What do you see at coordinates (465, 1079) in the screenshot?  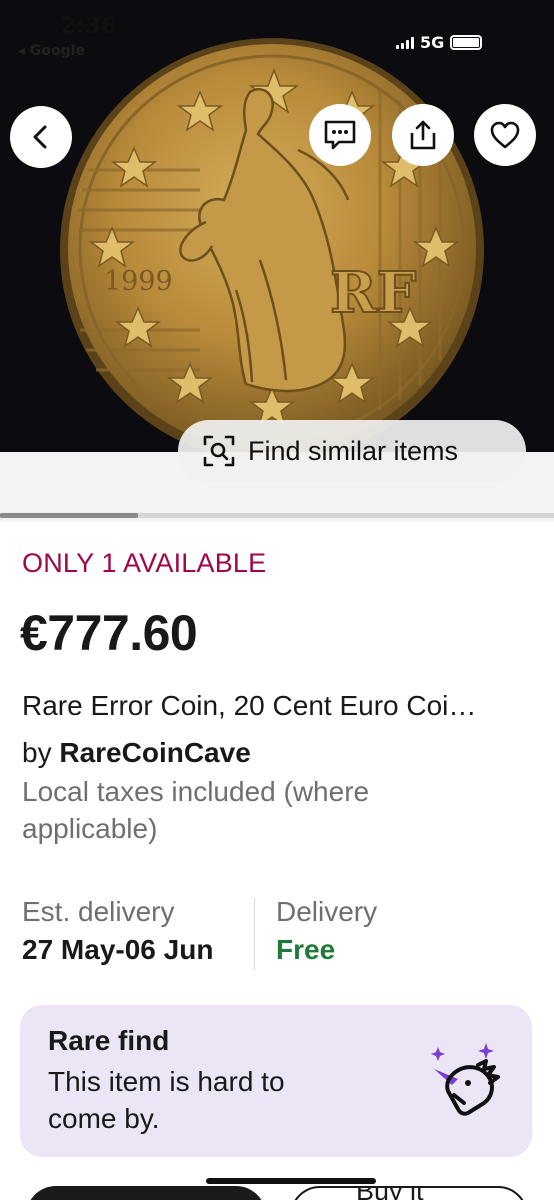 I see `unicorn-icon` at bounding box center [465, 1079].